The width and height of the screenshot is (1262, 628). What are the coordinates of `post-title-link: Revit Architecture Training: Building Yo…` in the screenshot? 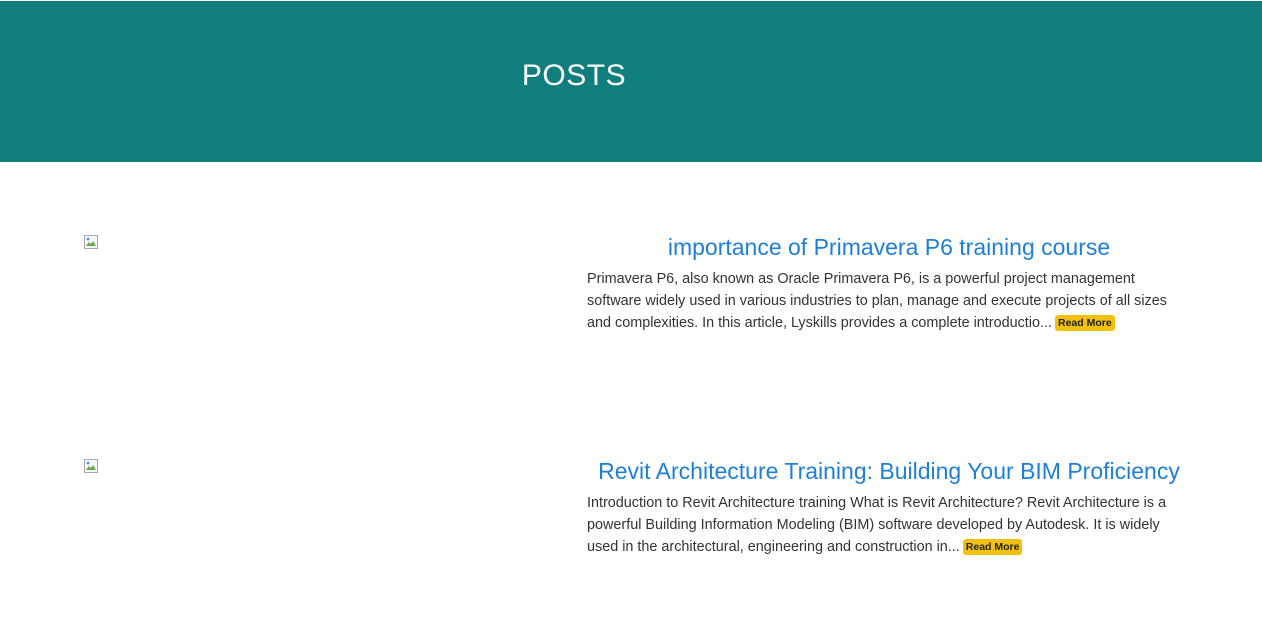 It's located at (889, 471).